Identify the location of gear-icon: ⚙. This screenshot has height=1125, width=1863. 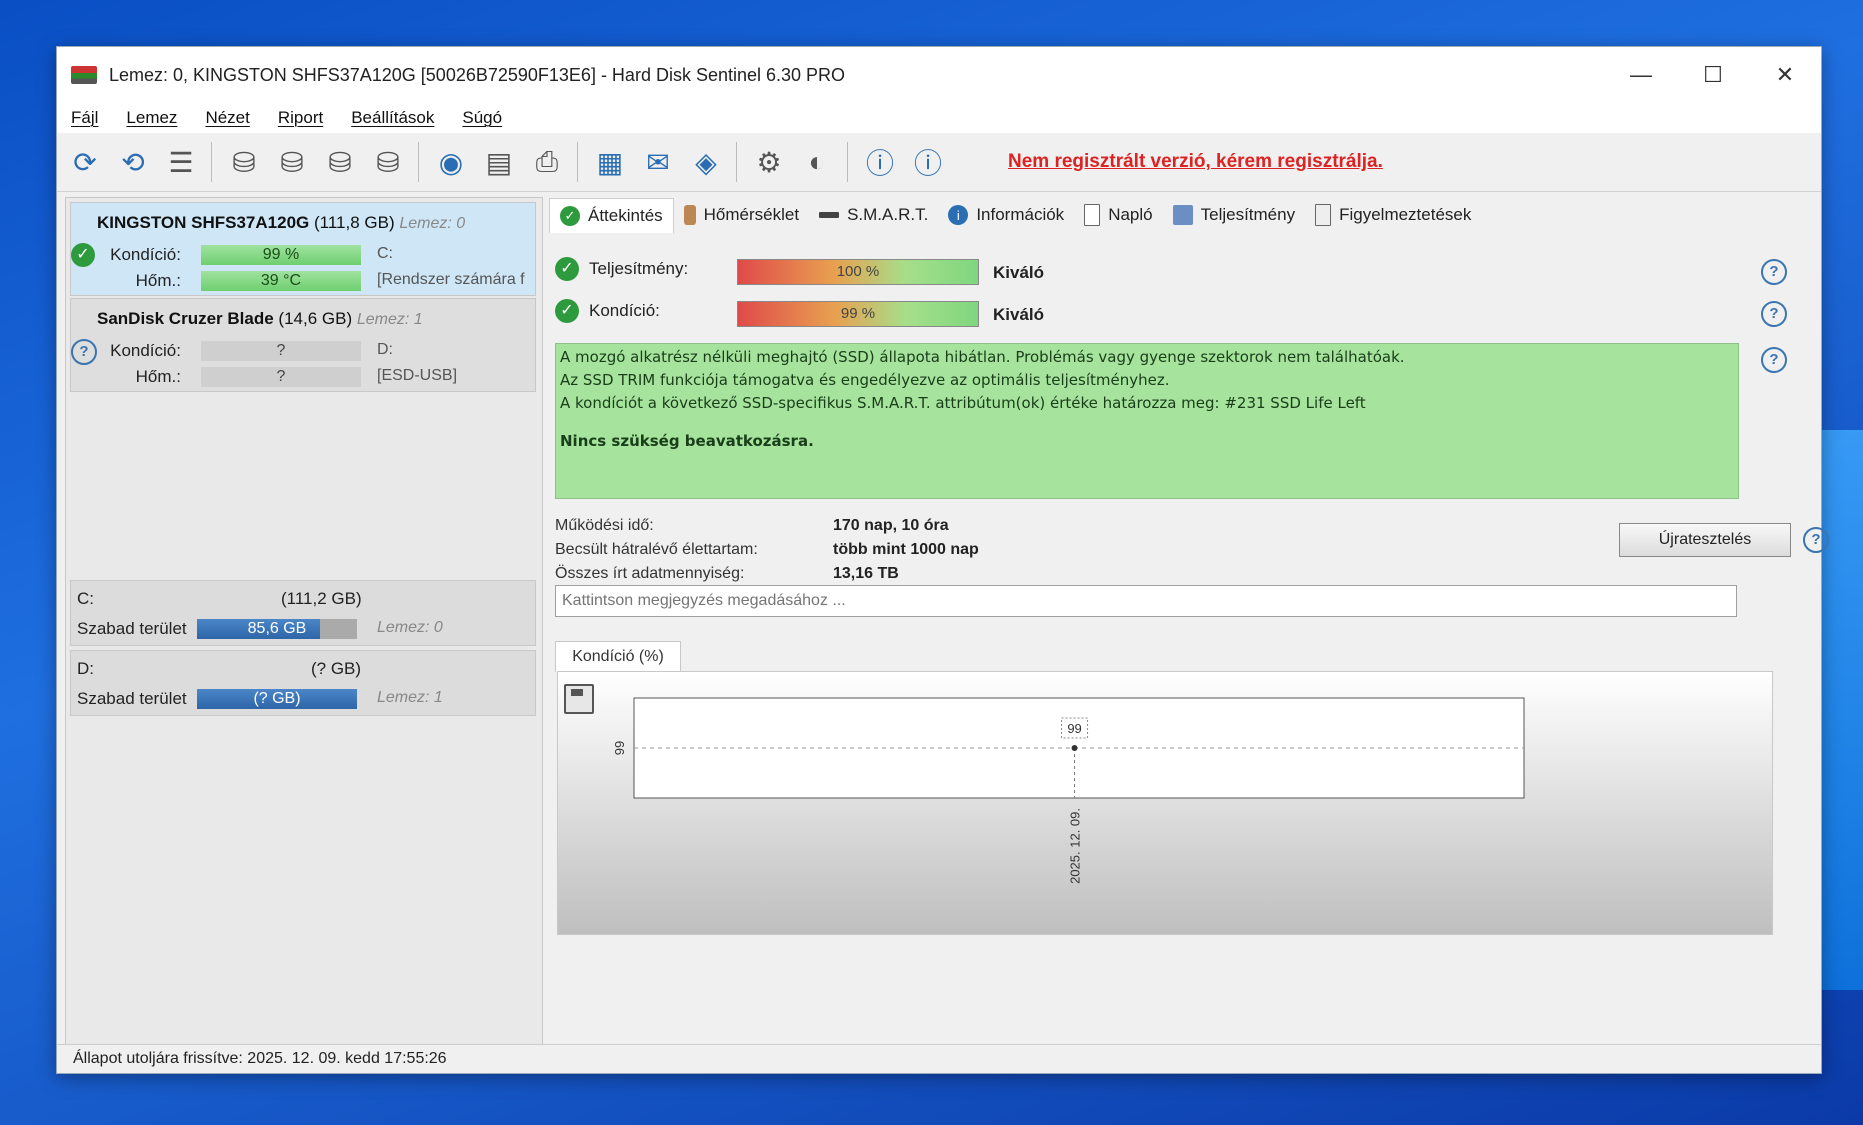
(769, 162).